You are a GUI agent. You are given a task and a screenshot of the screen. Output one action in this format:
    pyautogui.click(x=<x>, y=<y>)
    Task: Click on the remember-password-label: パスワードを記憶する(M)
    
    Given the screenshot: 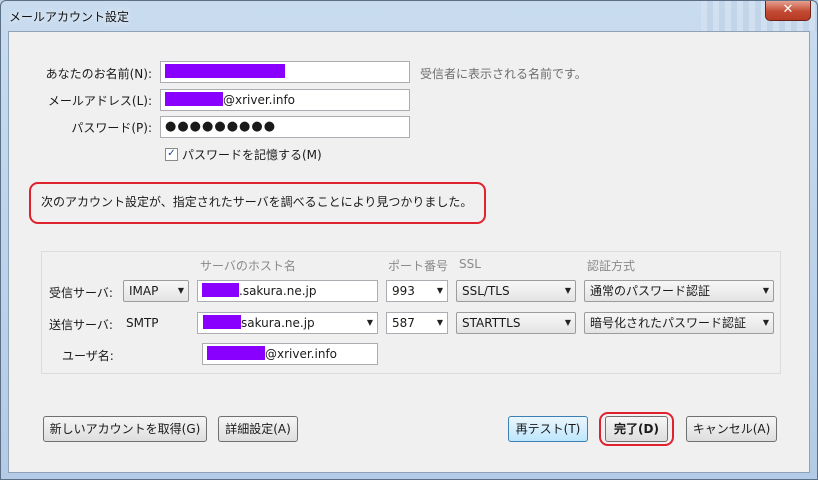 What is the action you would take?
    pyautogui.click(x=252, y=154)
    